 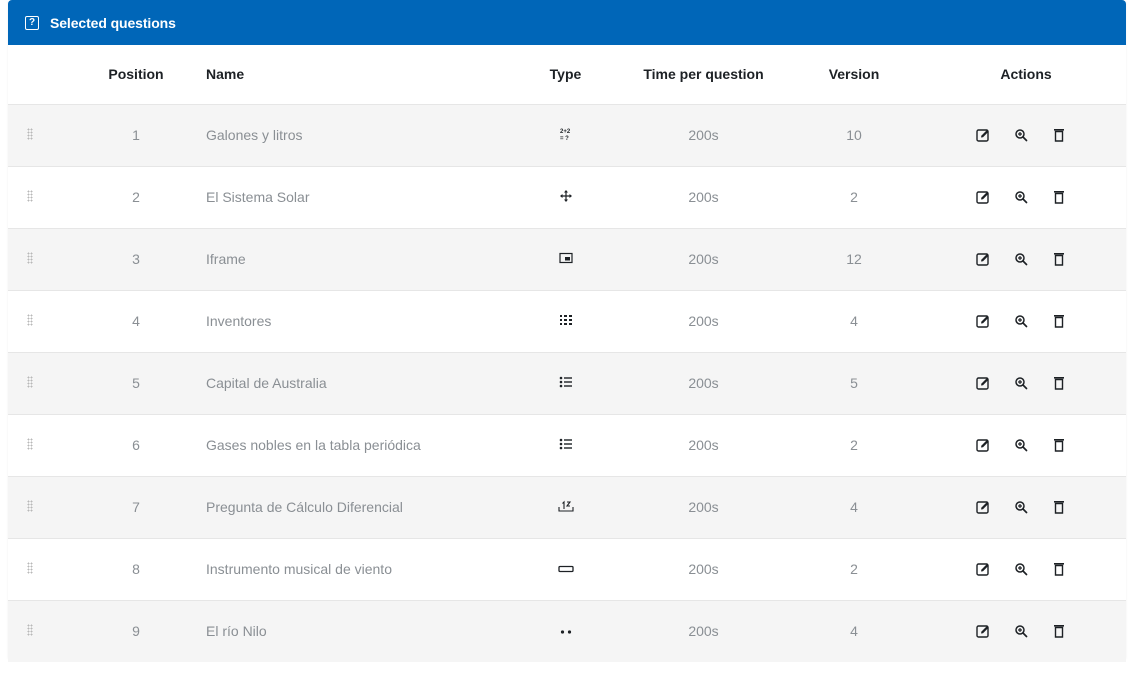 I want to click on question-name: Iframe, so click(x=226, y=259).